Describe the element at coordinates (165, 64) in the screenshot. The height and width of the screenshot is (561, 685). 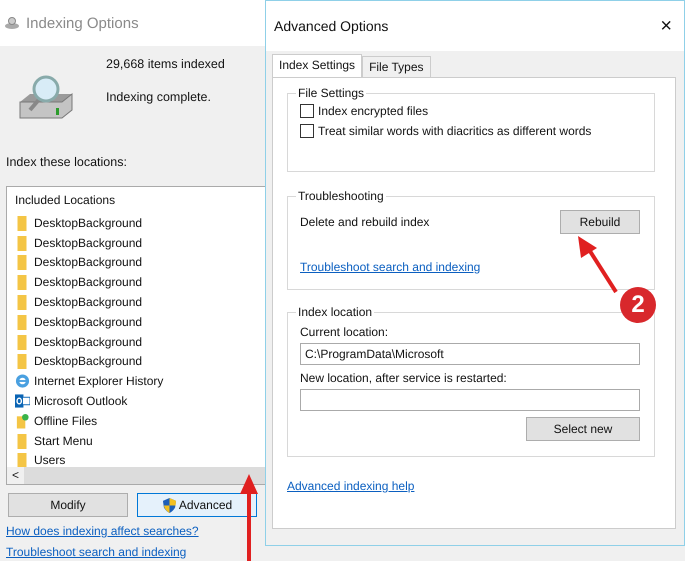
I see `items-indexed-count: 29,668 items indexed` at that location.